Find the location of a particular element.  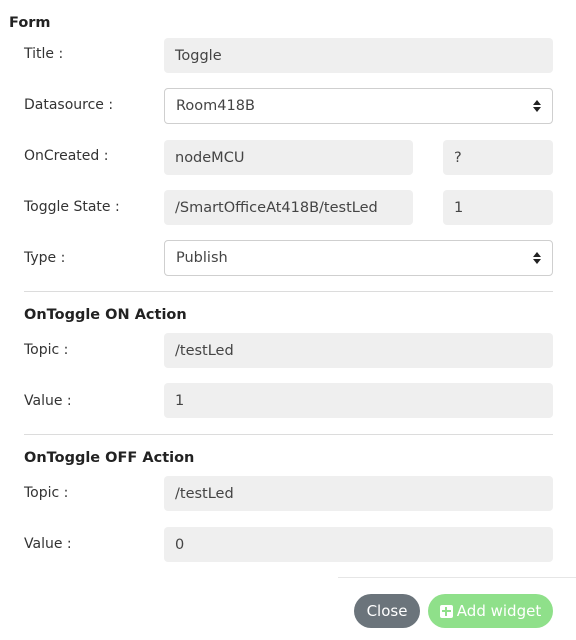

toggle-state-extra-input: 1 is located at coordinates (498, 207).